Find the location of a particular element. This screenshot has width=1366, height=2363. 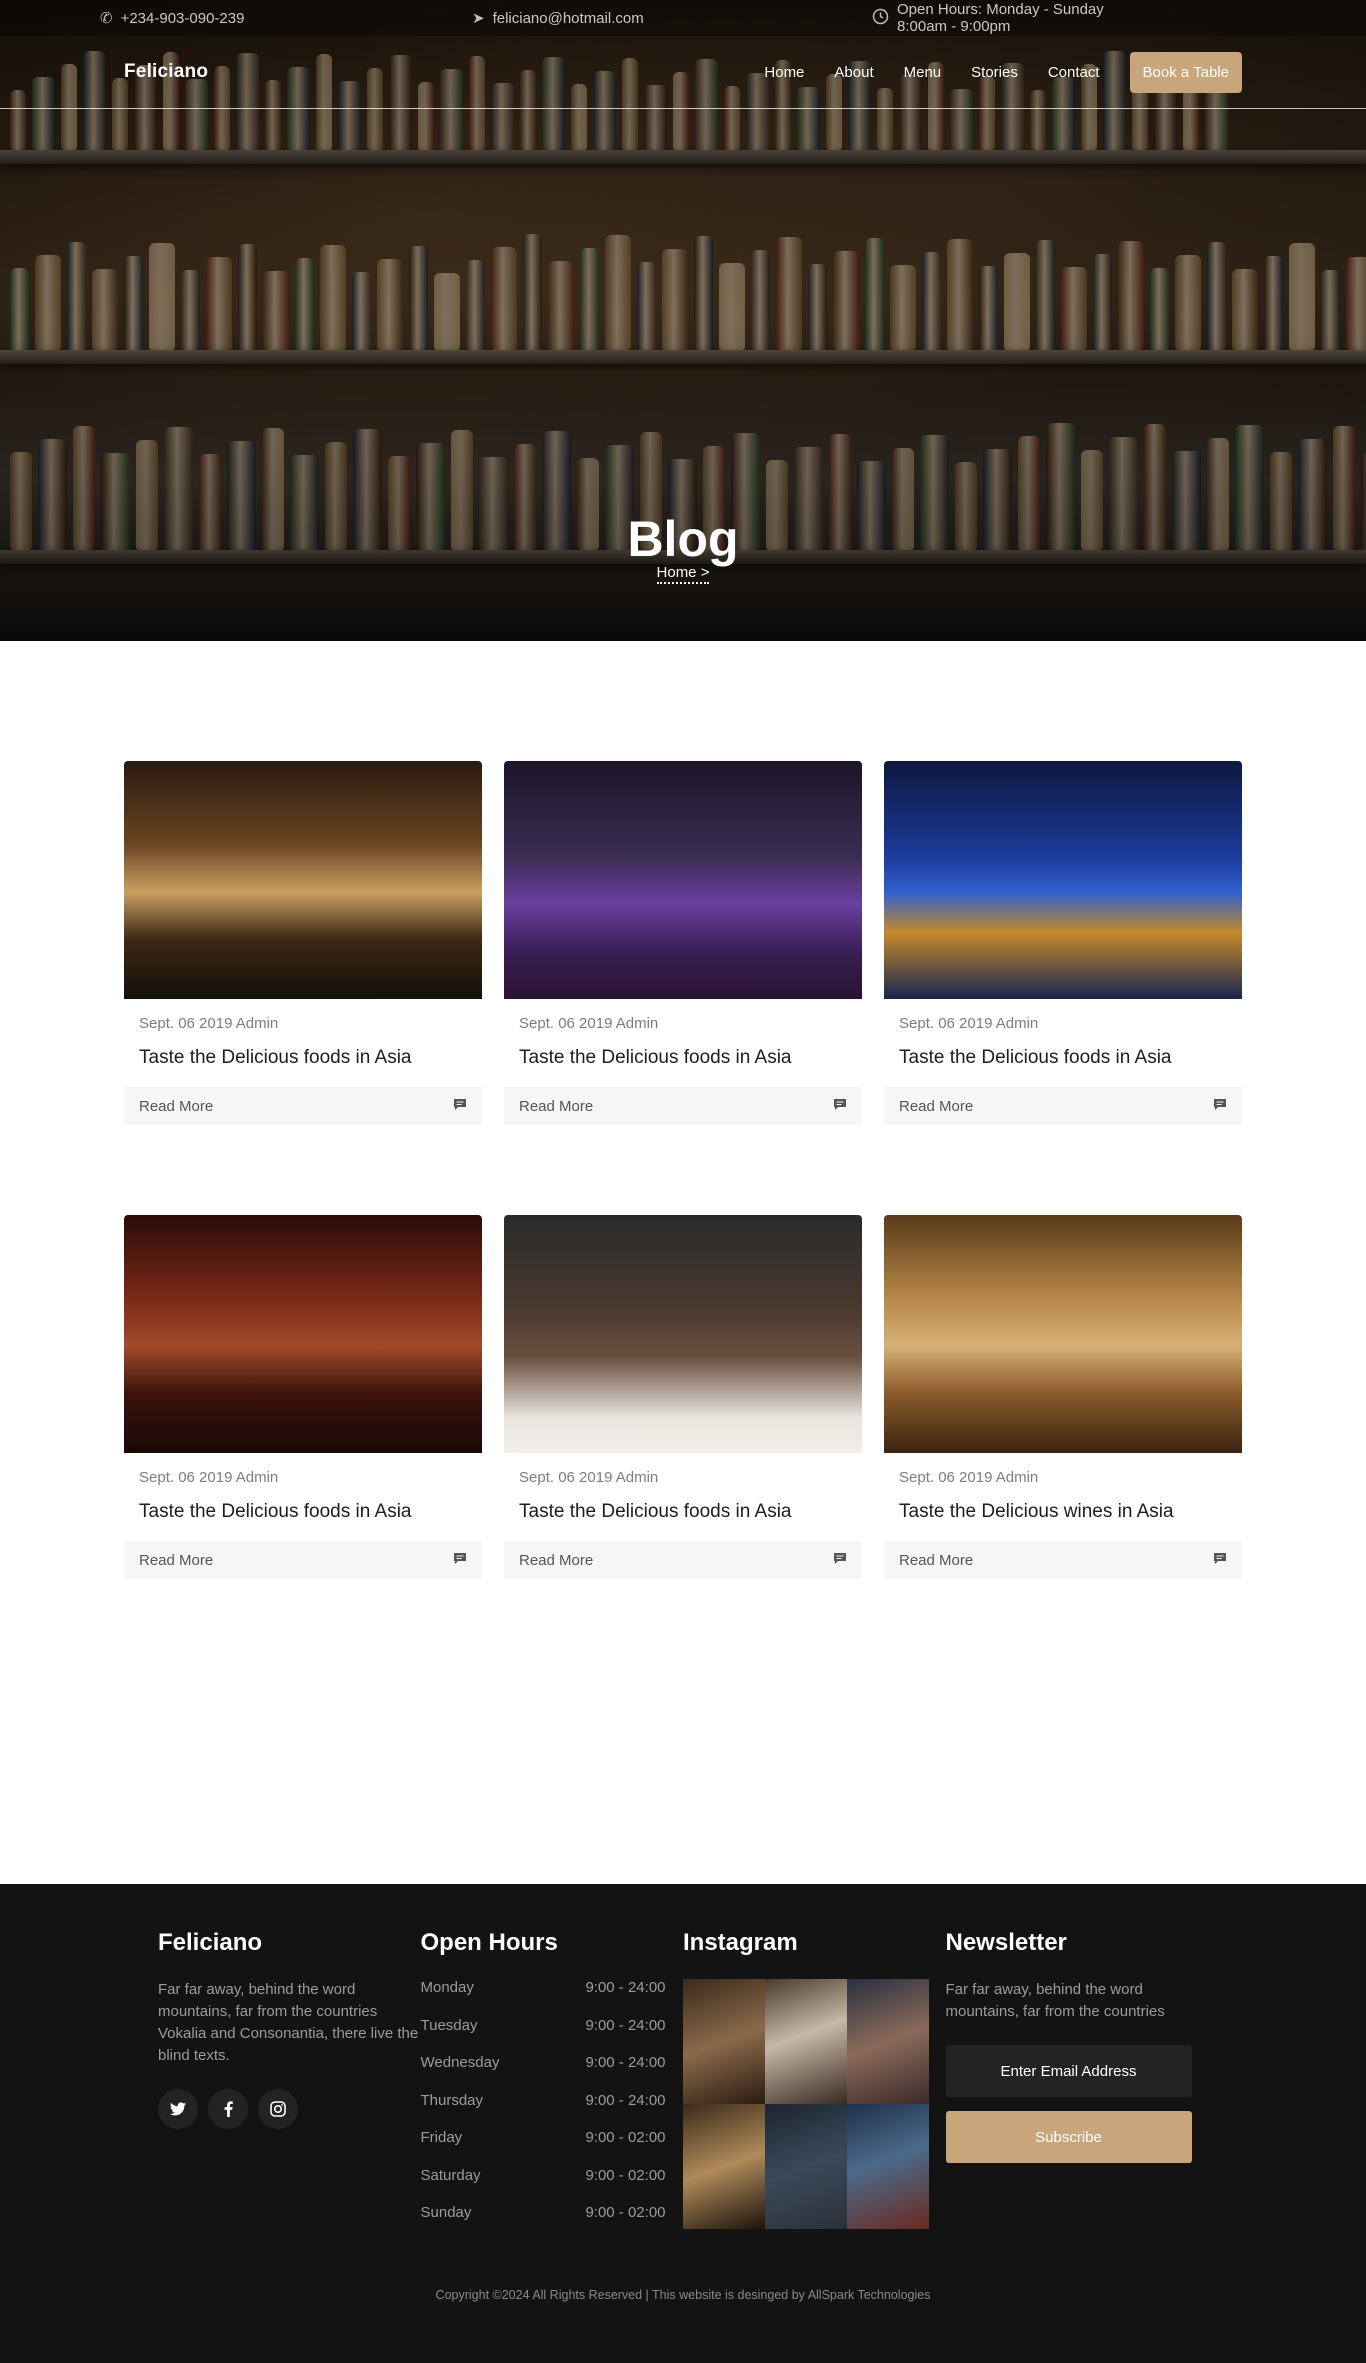

instagram-gallery is located at coordinates (806, 2104).